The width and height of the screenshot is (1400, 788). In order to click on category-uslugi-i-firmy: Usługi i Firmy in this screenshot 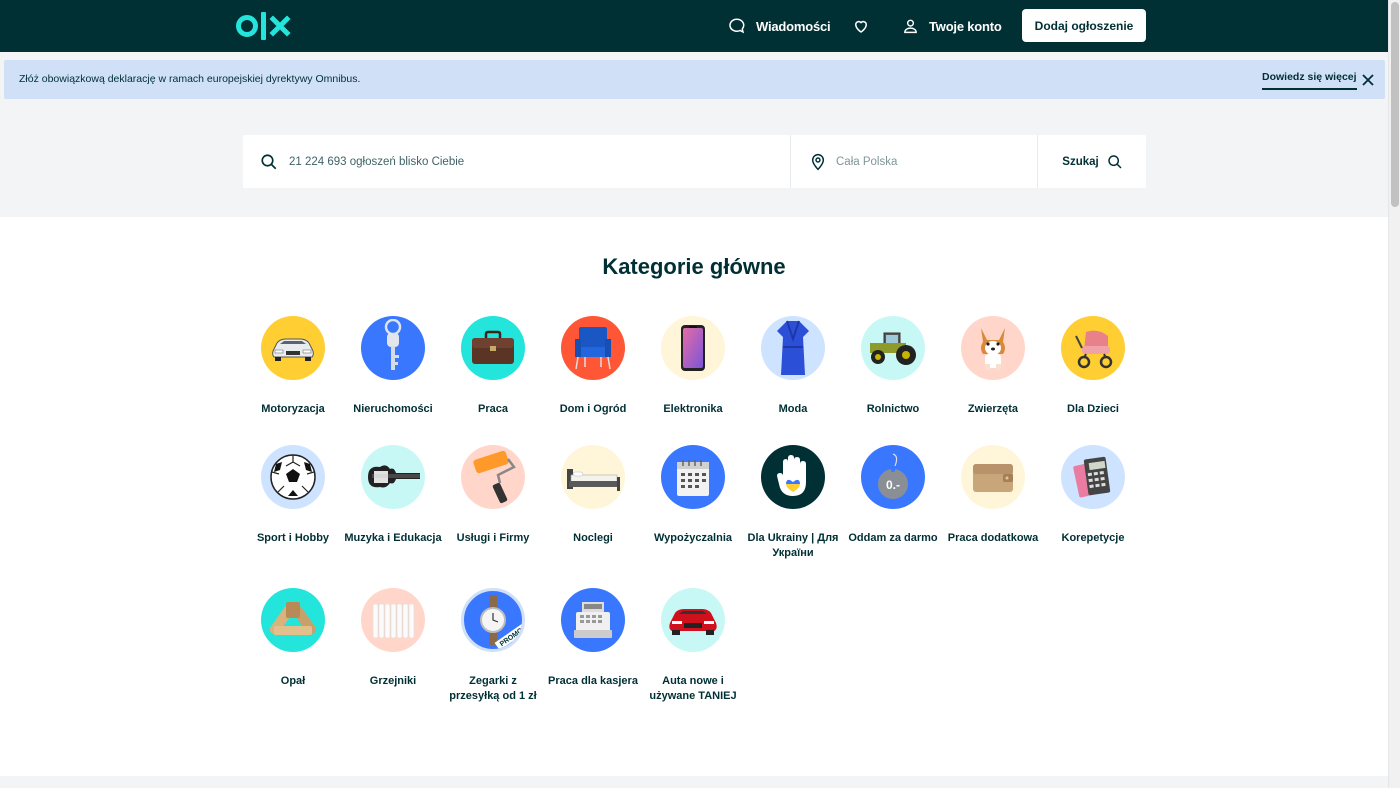, I will do `click(493, 495)`.